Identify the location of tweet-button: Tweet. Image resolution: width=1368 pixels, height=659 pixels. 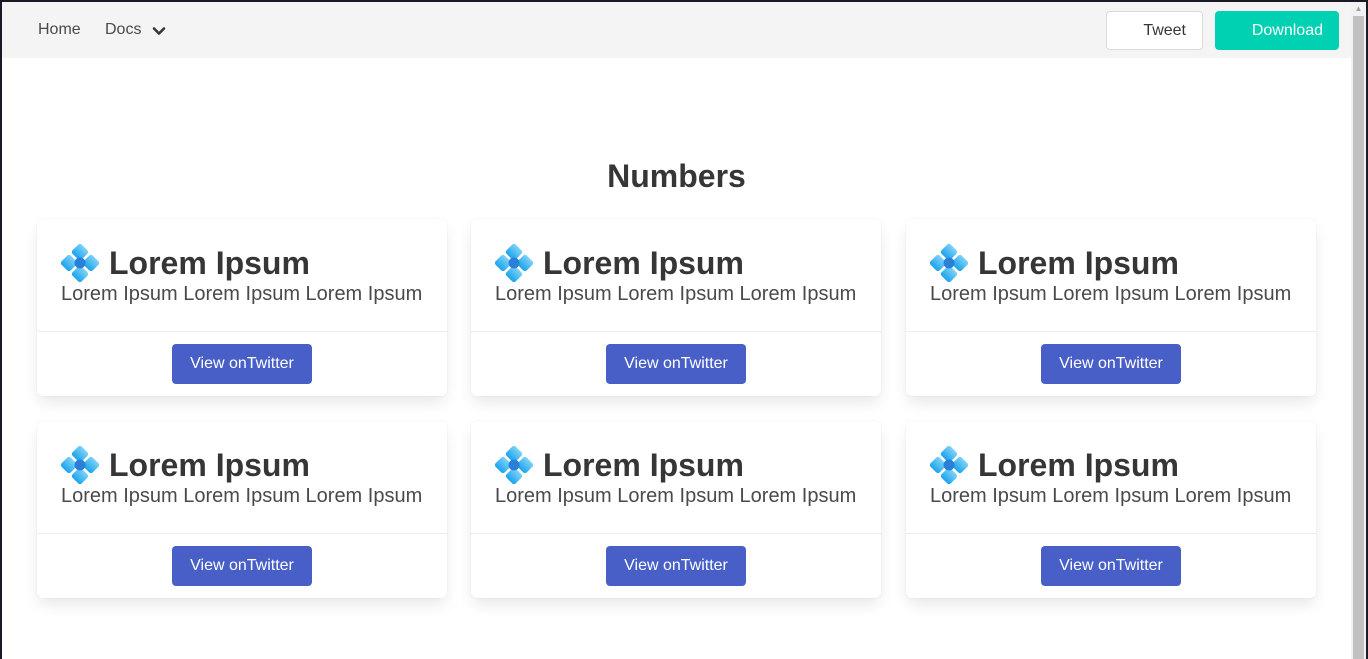
(1154, 30).